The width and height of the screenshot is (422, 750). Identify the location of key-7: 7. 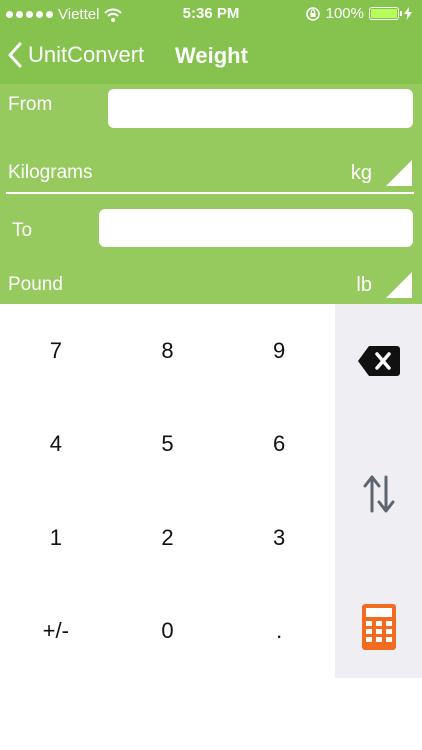
(56, 351).